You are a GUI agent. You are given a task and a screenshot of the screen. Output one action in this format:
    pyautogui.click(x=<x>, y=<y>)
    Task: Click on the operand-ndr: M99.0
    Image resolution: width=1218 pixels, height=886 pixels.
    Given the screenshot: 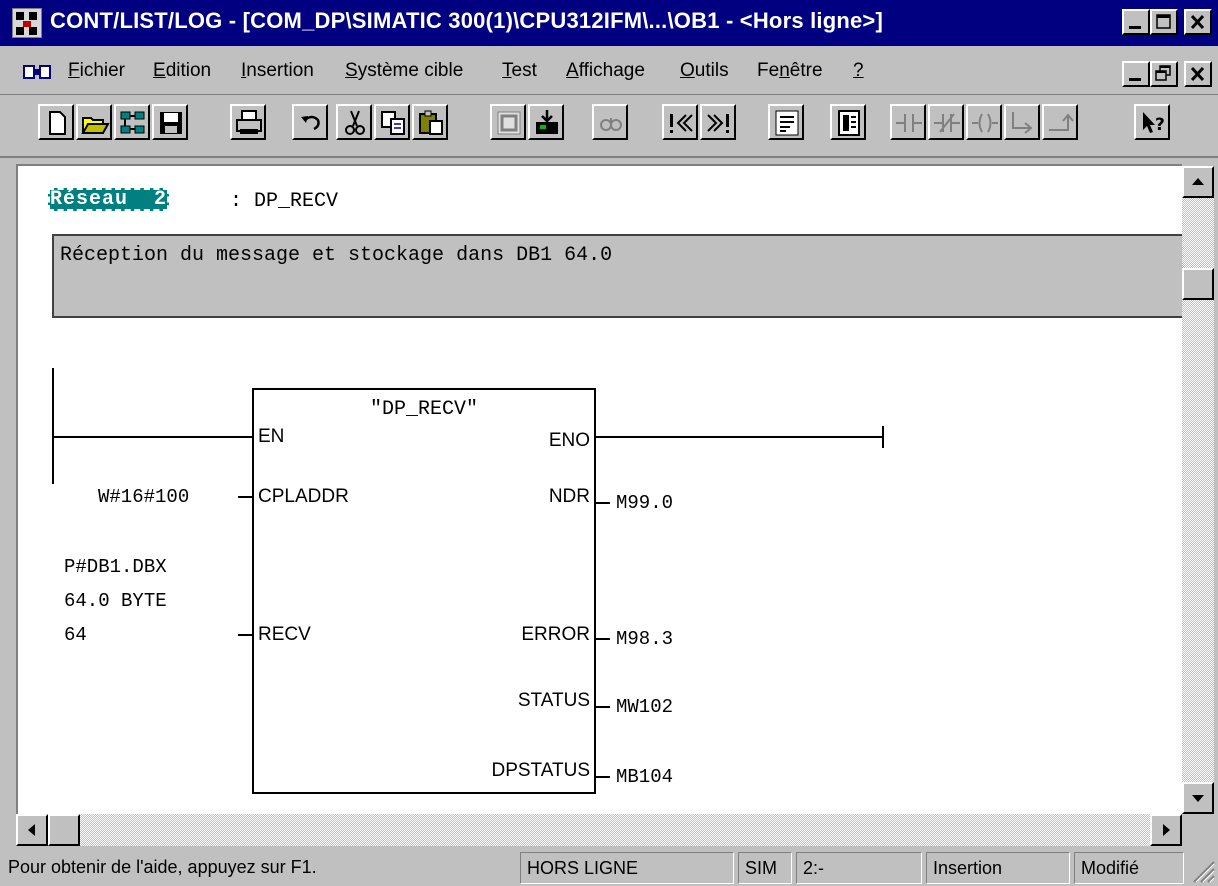 What is the action you would take?
    pyautogui.click(x=644, y=503)
    